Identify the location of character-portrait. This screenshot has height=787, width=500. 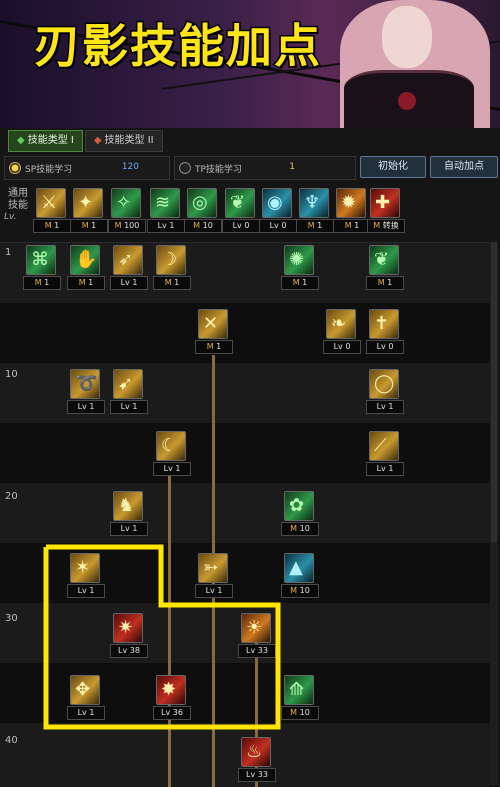
(405, 64).